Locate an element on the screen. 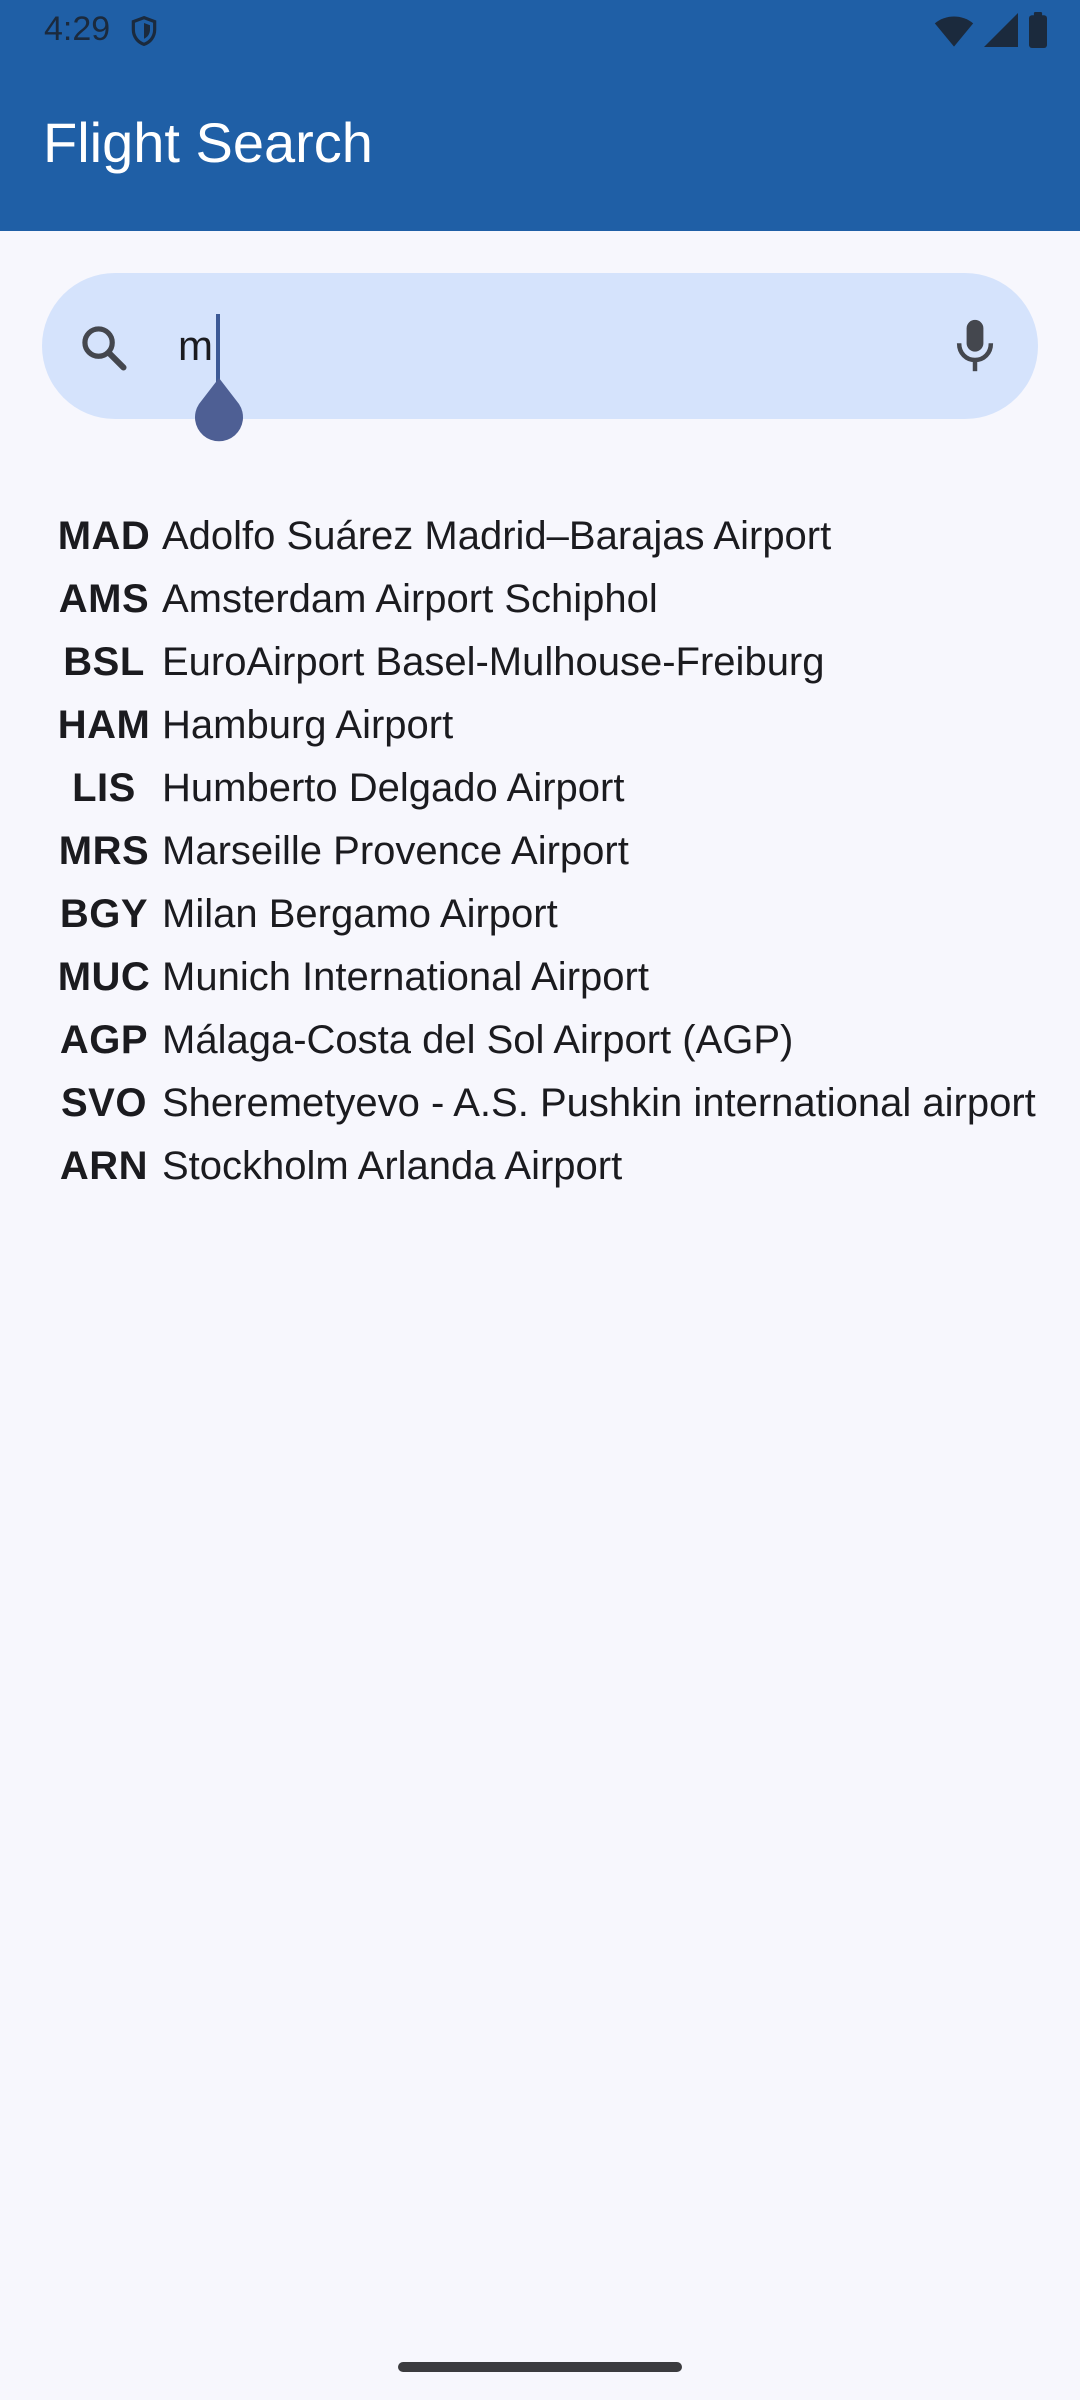 The width and height of the screenshot is (1080, 2400). airport-result: BGY Milan Bergamo Airport is located at coordinates (540, 914).